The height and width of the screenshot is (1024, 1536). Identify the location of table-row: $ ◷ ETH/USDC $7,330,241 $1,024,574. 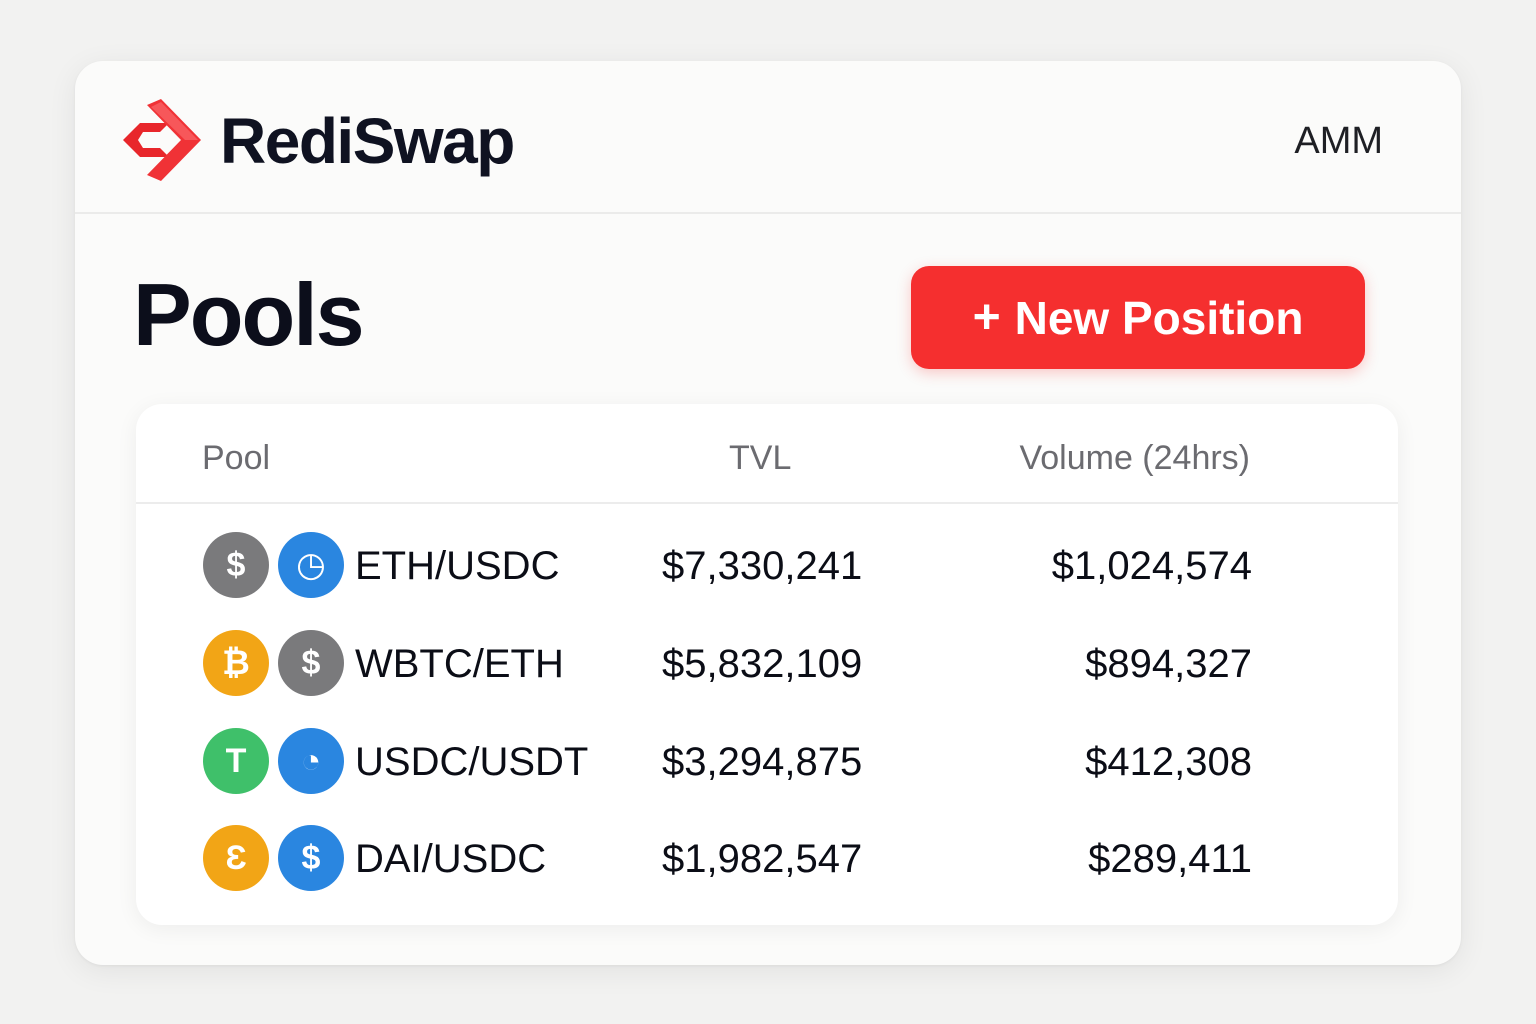
(767, 565).